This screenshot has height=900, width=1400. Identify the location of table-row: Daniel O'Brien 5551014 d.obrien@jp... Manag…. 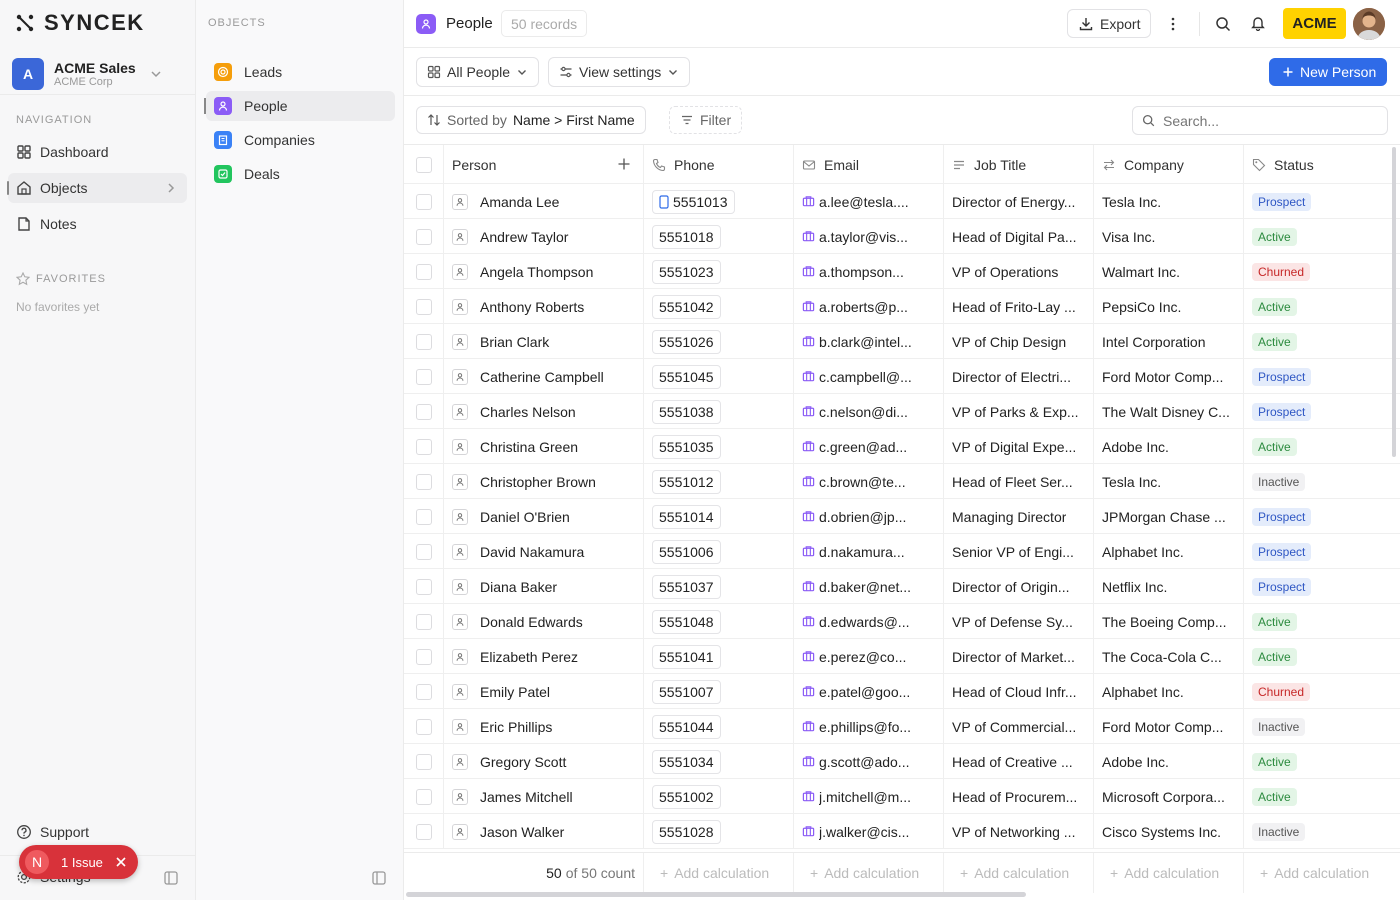
(902, 516).